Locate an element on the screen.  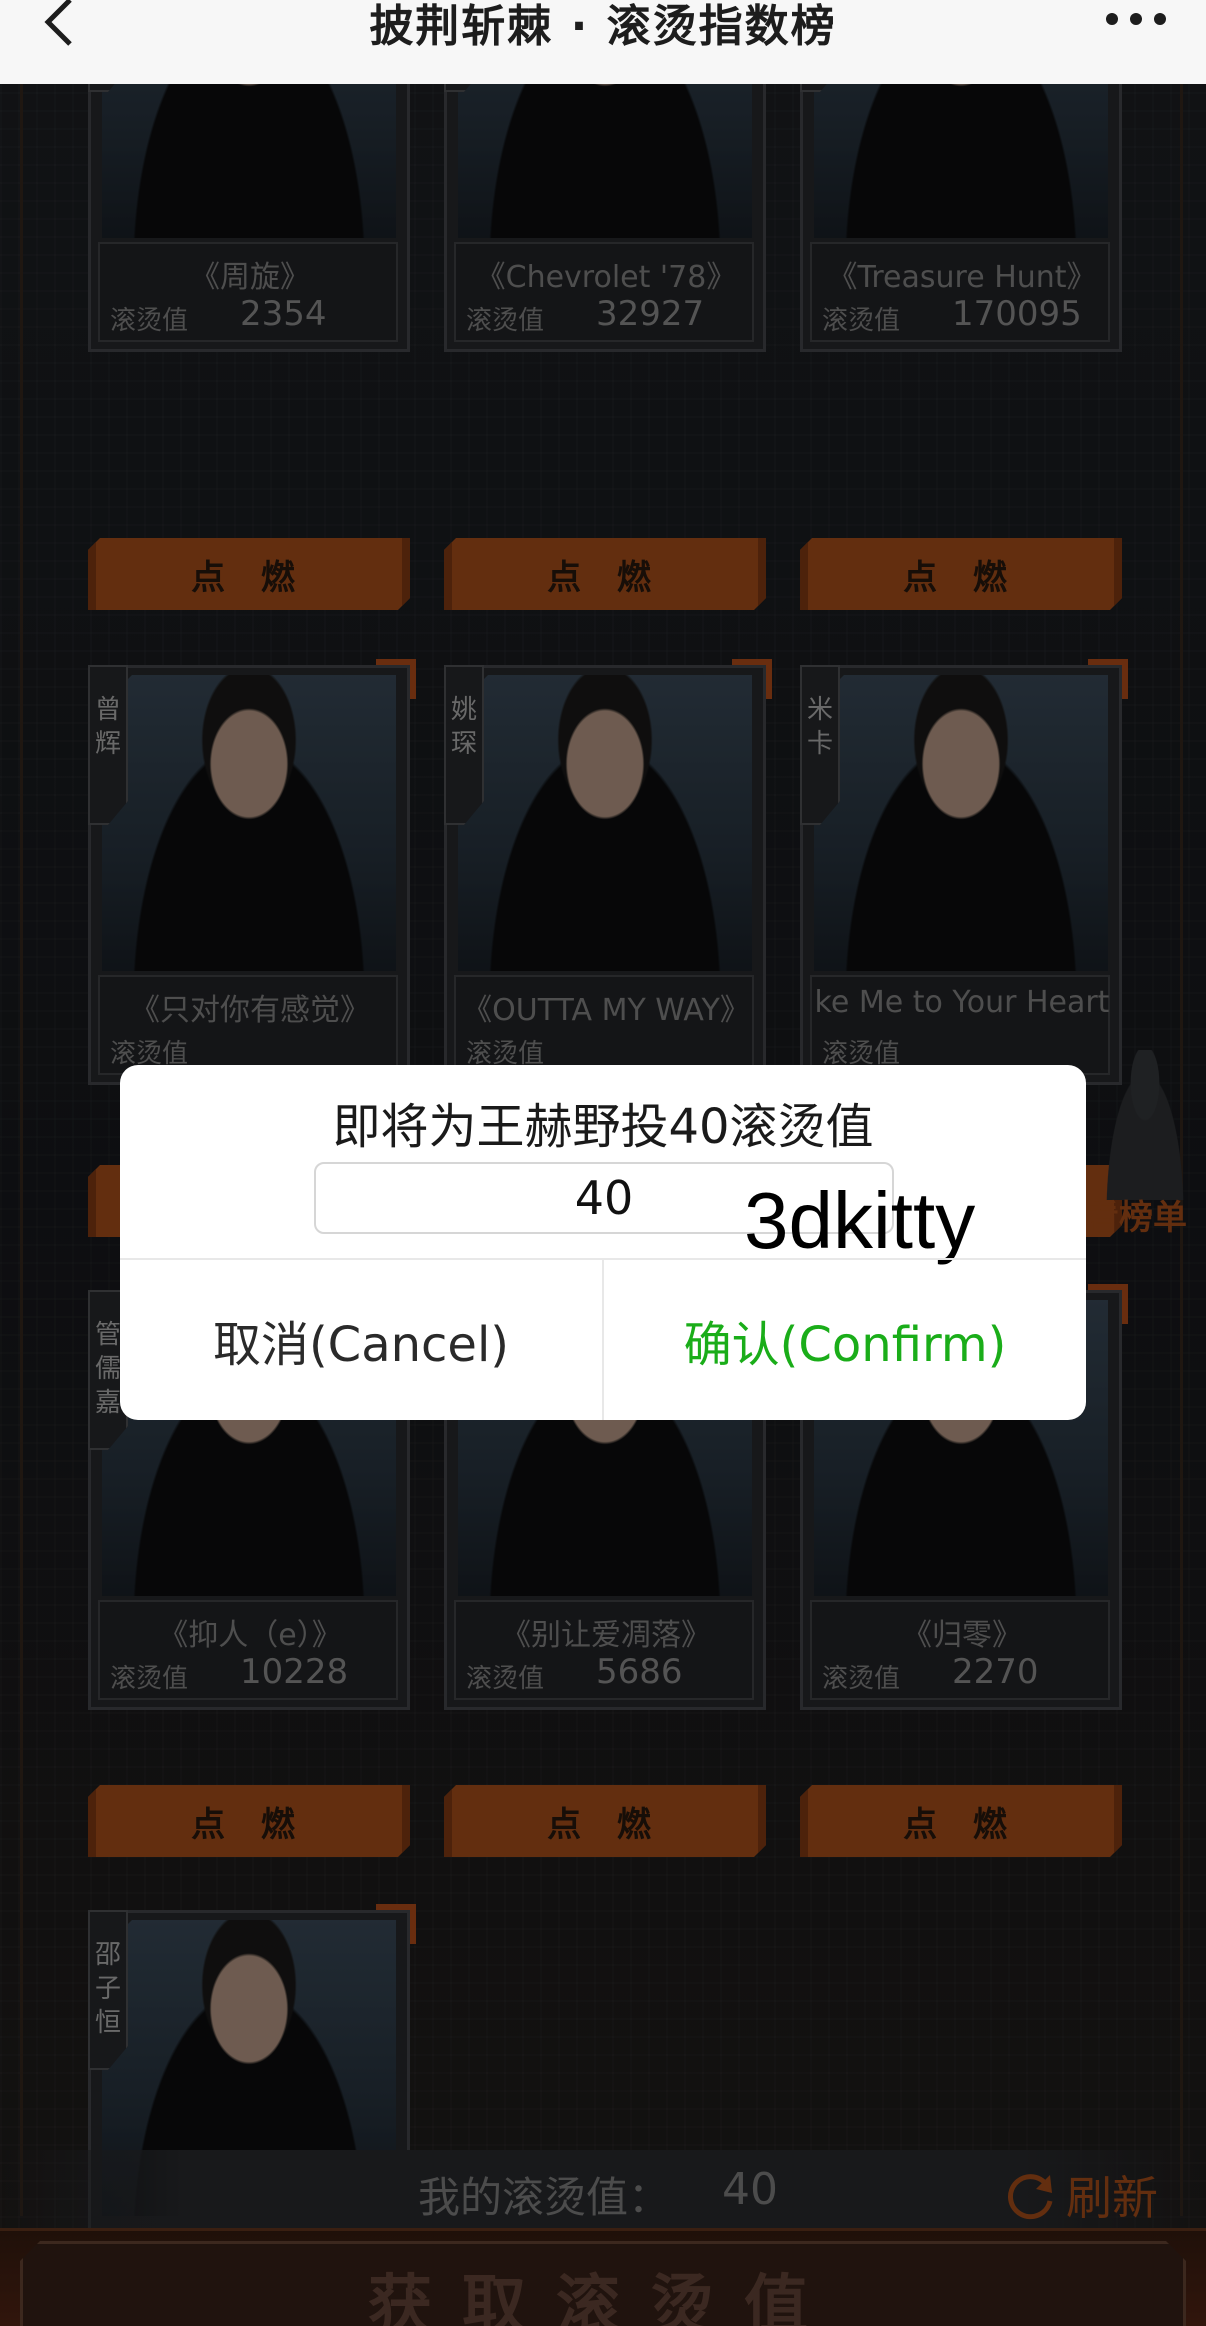
confirm-button: 确认(Confirm) is located at coordinates (845, 1340).